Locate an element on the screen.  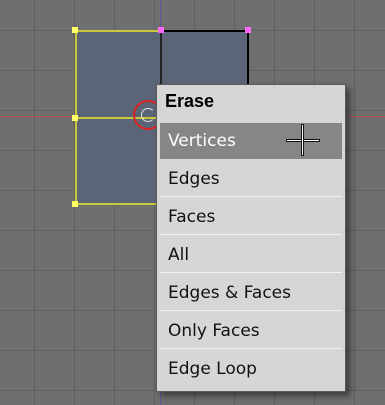
menu-item-edge-loop: Edge Loop is located at coordinates (251, 369).